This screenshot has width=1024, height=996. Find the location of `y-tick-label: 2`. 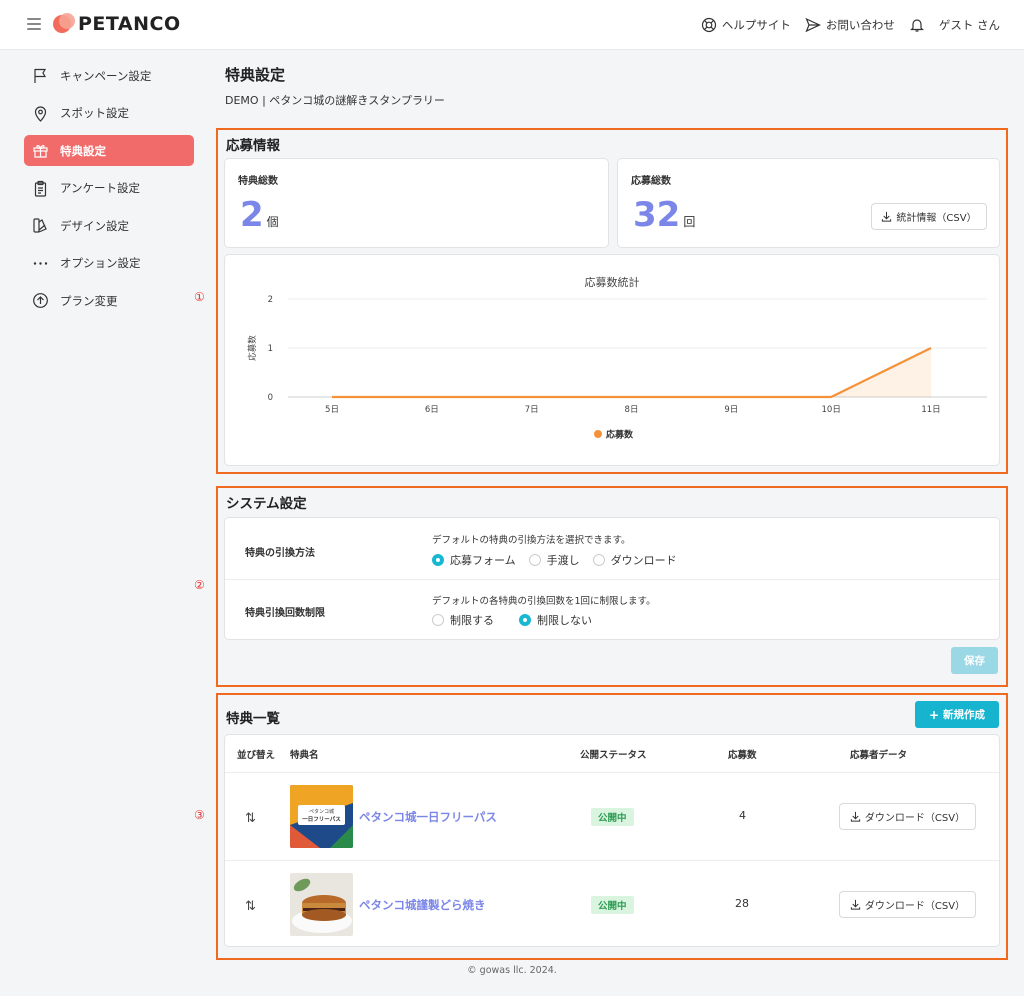

y-tick-label: 2 is located at coordinates (270, 300).